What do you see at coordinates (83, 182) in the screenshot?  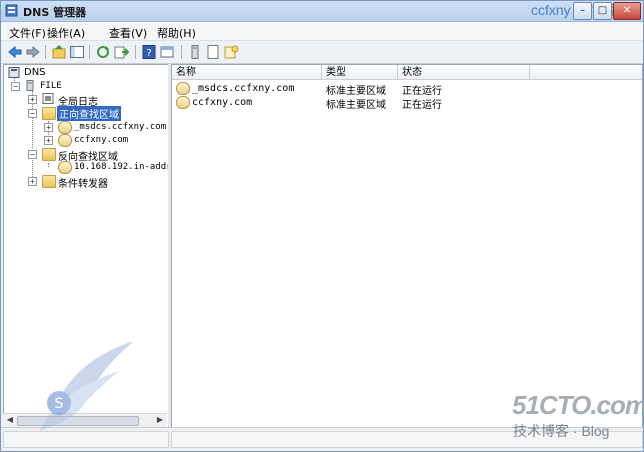 I see `tree-node-conditional-forwarders: 条件转发器` at bounding box center [83, 182].